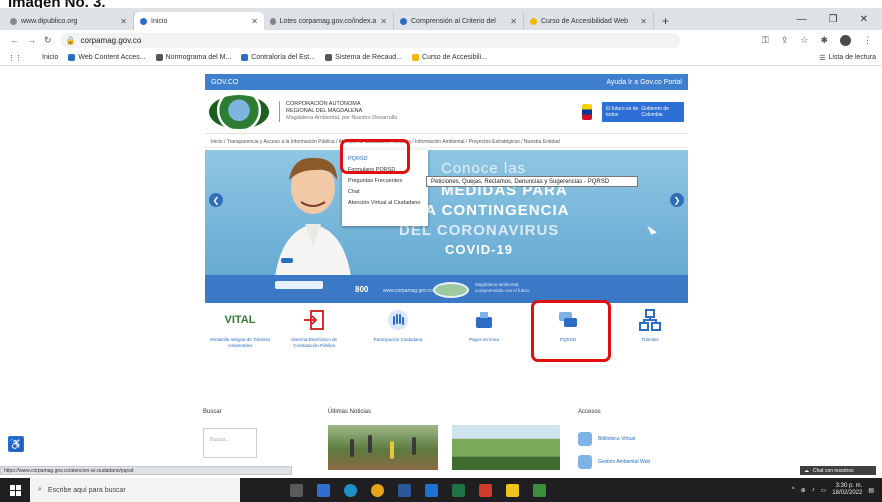  Describe the element at coordinates (216, 200) in the screenshot. I see `carousel-prev-button: ❮` at that location.